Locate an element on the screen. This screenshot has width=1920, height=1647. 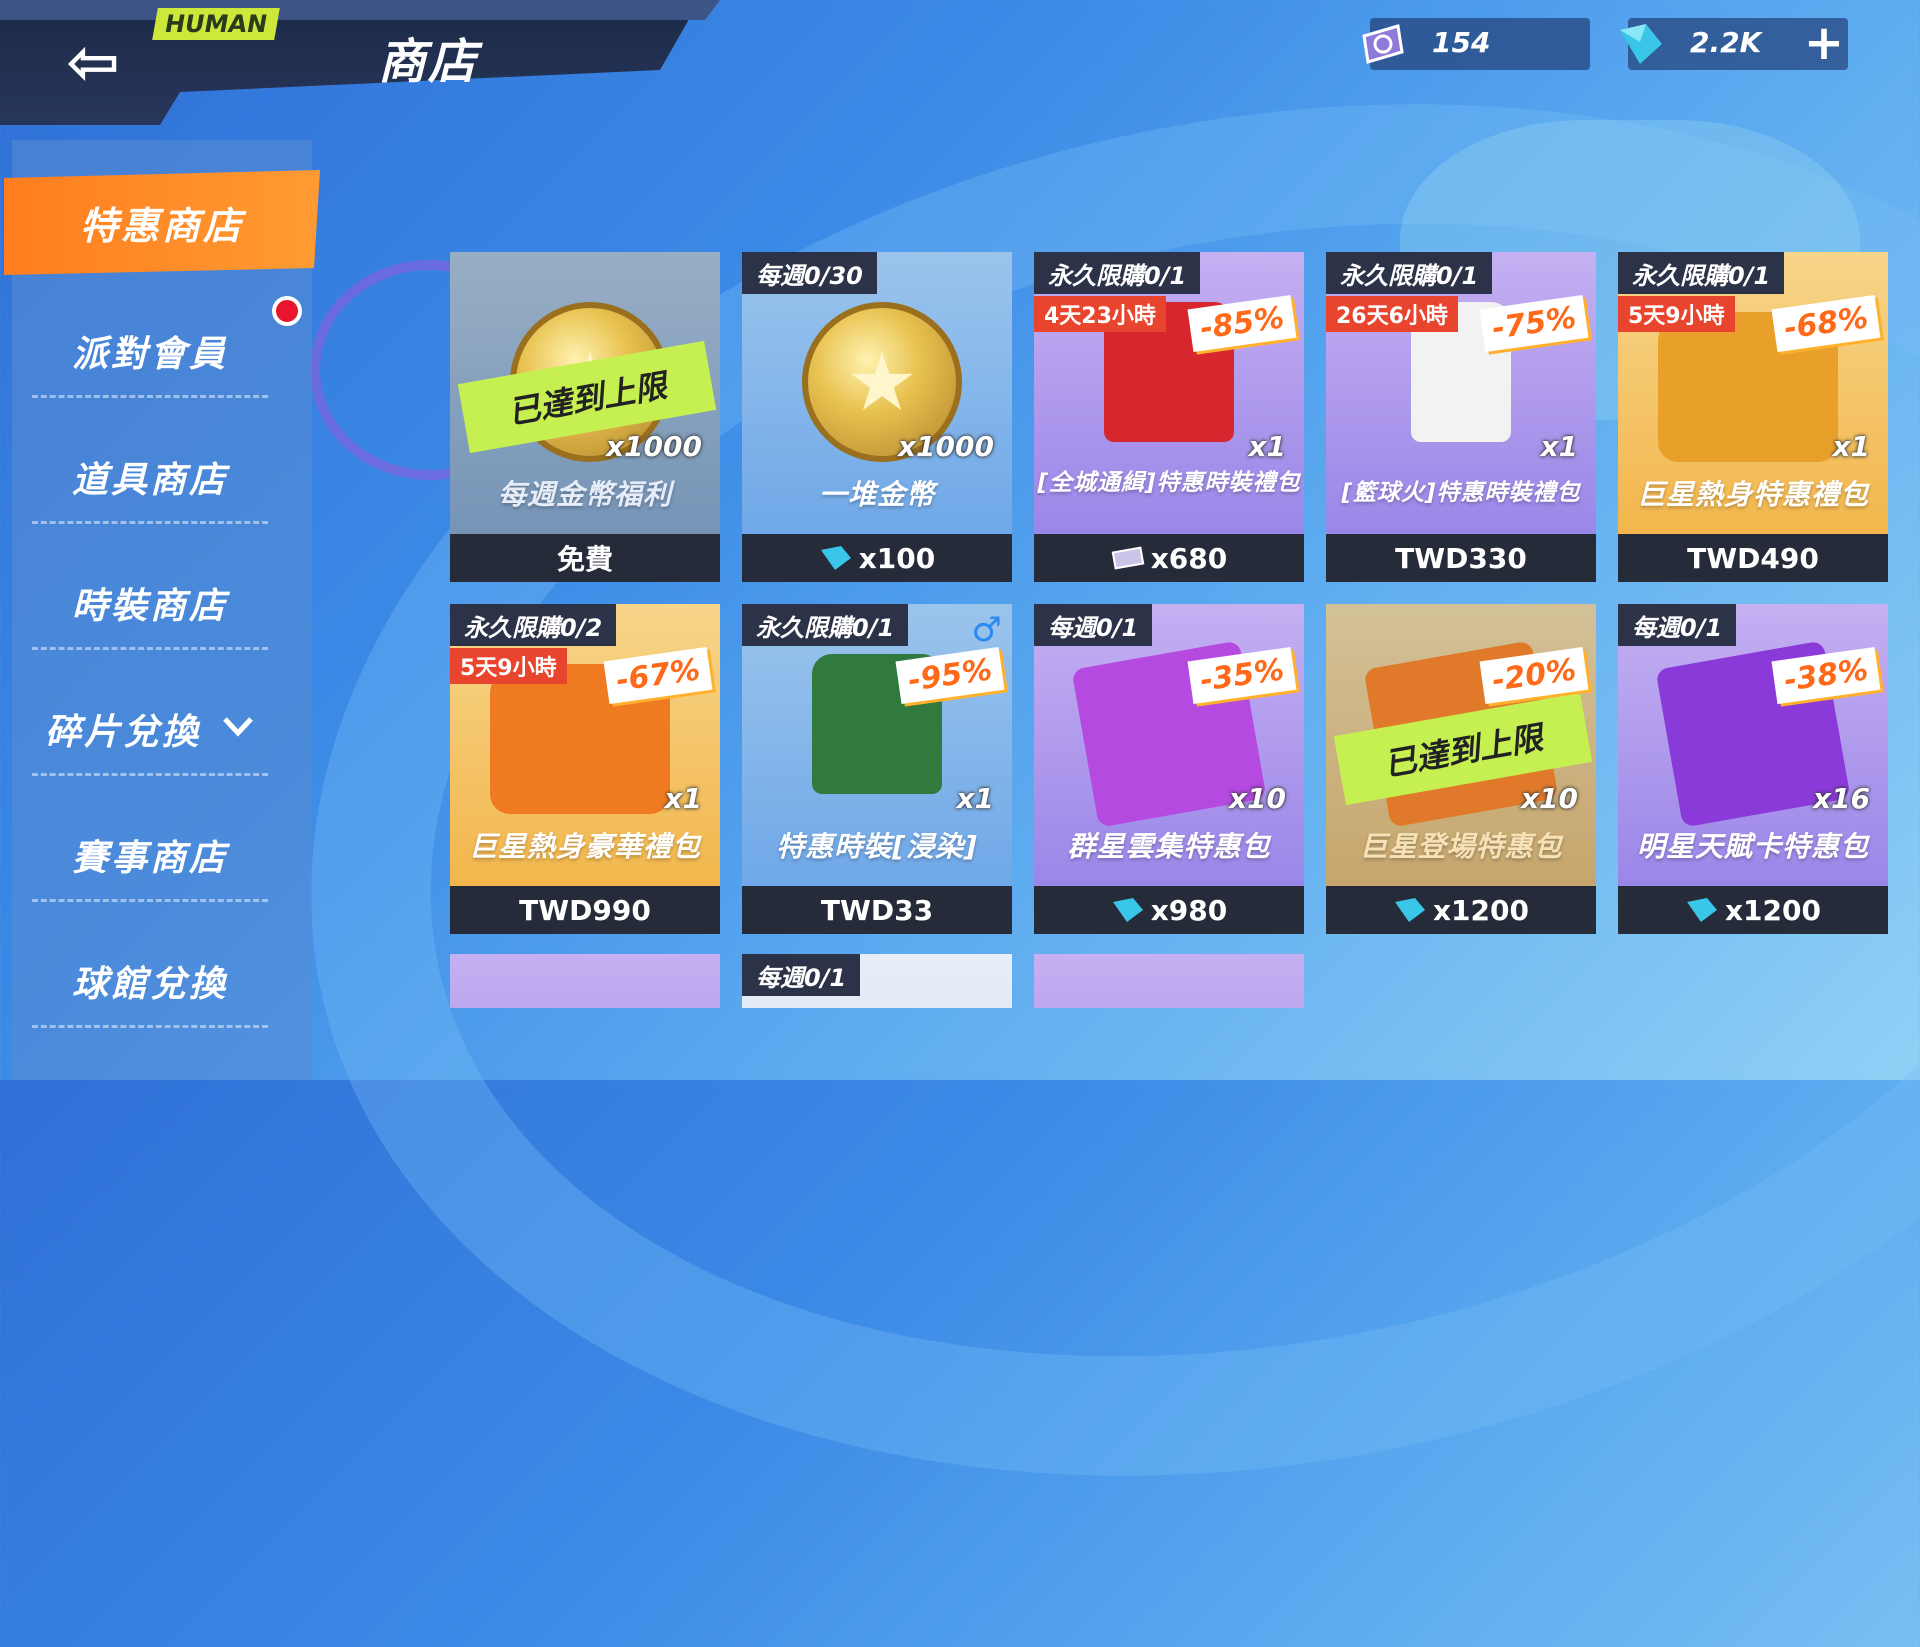
shop-card-talent-card: 每週0/1 -38% x16 明星天賦卡特惠包 x1200 is located at coordinates (1753, 769).